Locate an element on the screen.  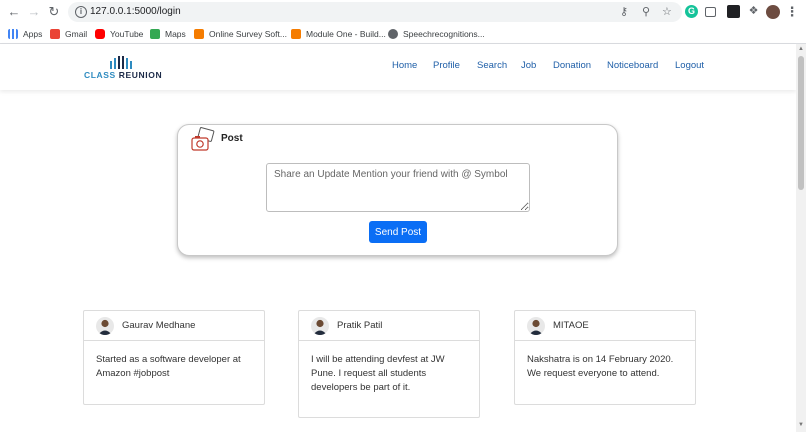
send-post-button: Send Post is located at coordinates (398, 232).